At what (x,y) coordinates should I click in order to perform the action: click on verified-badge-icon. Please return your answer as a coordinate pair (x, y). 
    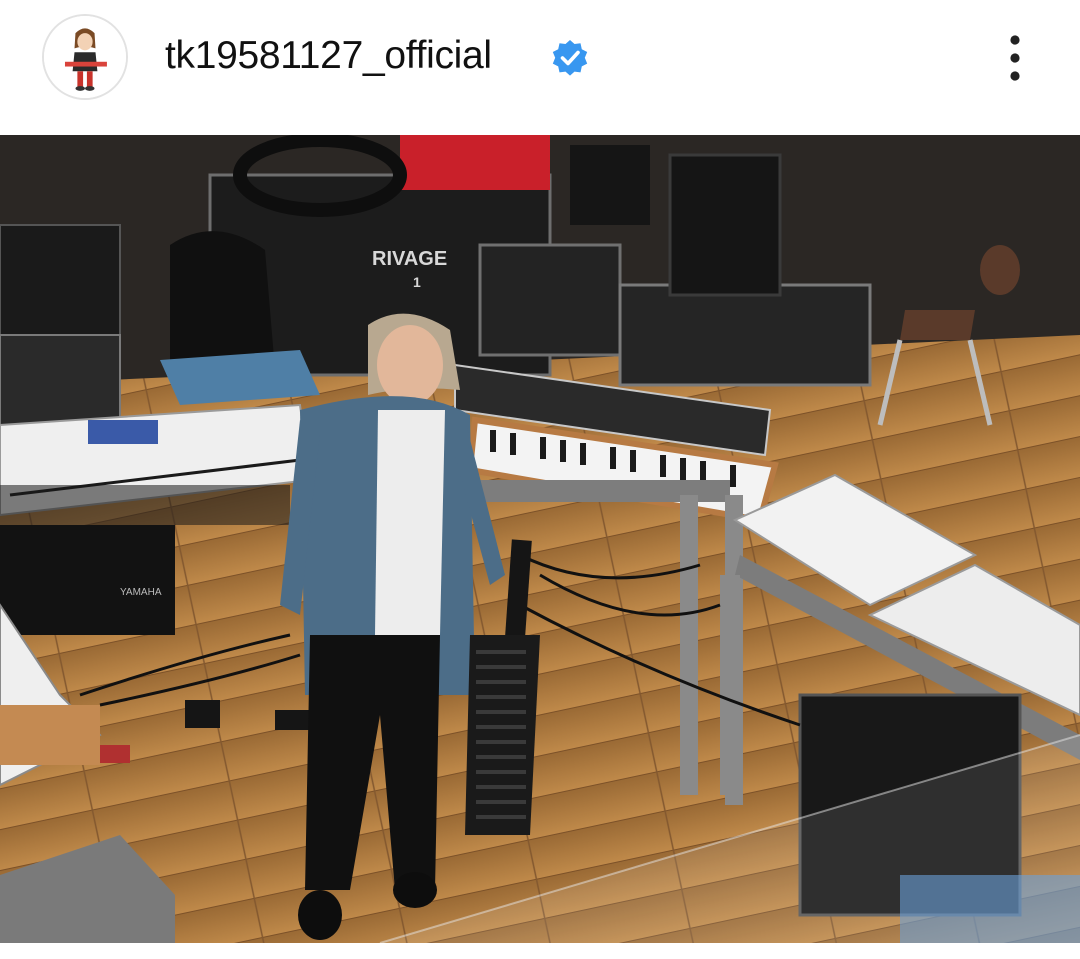
    Looking at the image, I should click on (570, 58).